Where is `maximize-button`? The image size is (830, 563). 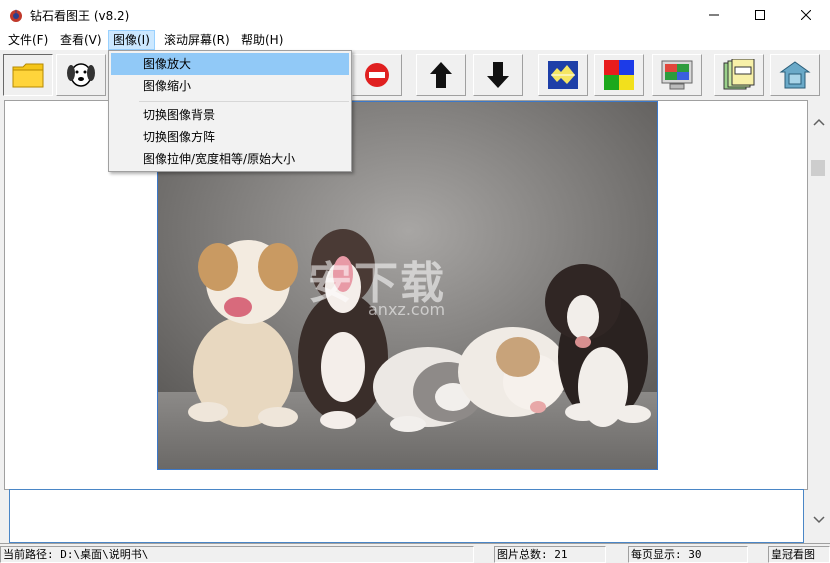 maximize-button is located at coordinates (760, 15).